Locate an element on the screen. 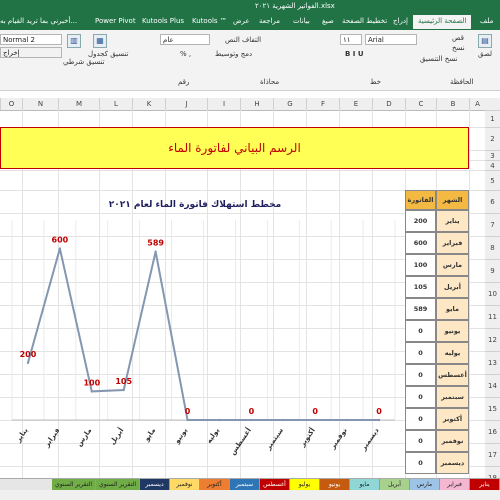 The height and width of the screenshot is (500, 500). table-cell-month: ديسمبر is located at coordinates (452, 463).